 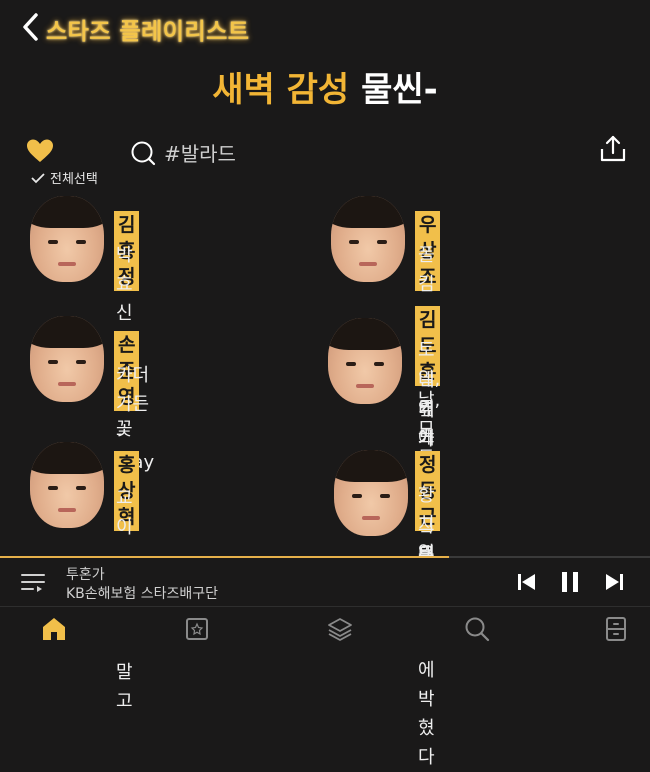 I want to click on search-tab-icon, so click(x=477, y=629).